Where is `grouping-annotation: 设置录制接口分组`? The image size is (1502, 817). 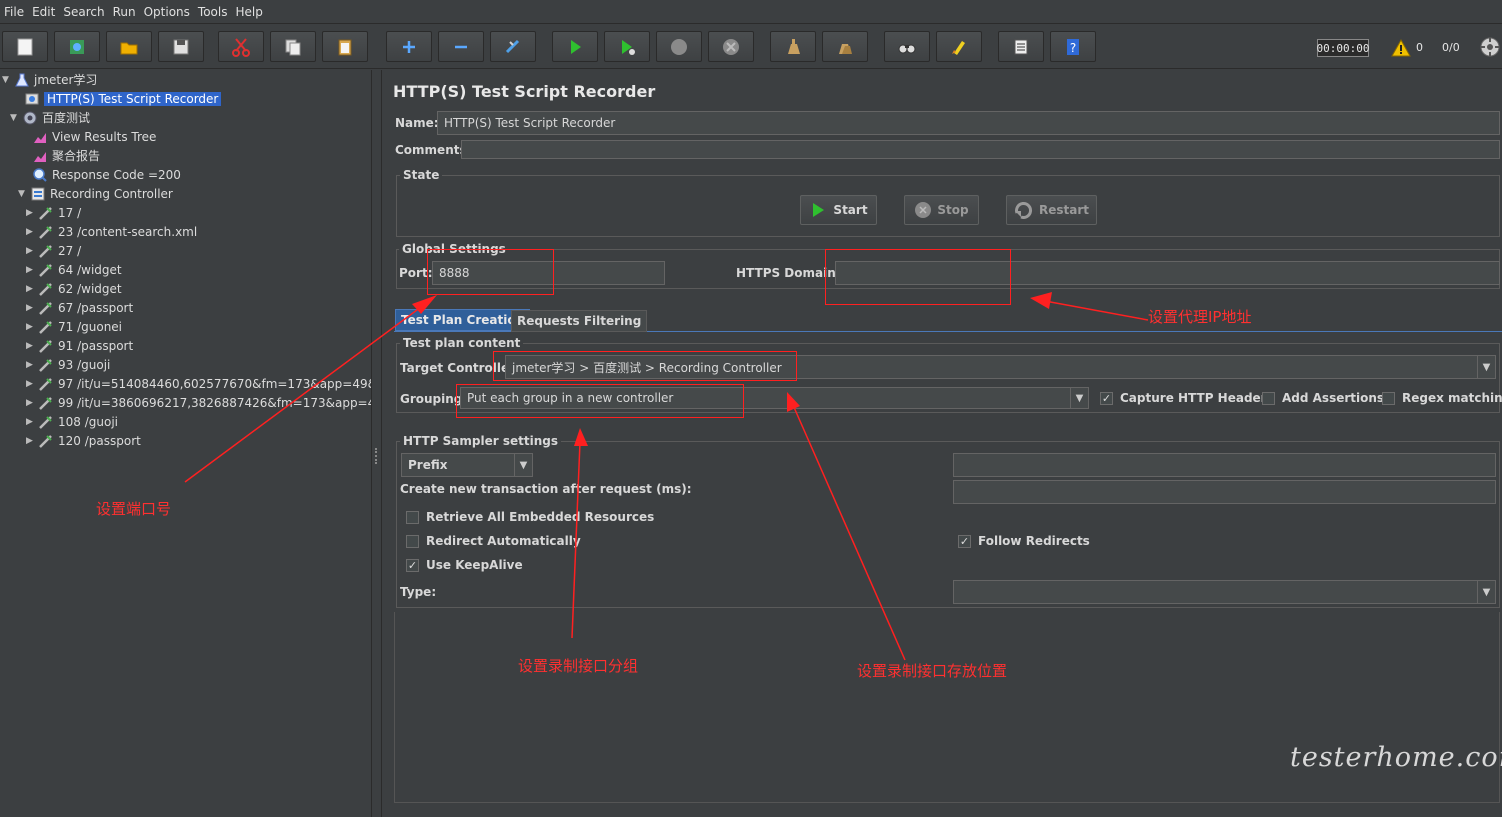 grouping-annotation: 设置录制接口分组 is located at coordinates (578, 666).